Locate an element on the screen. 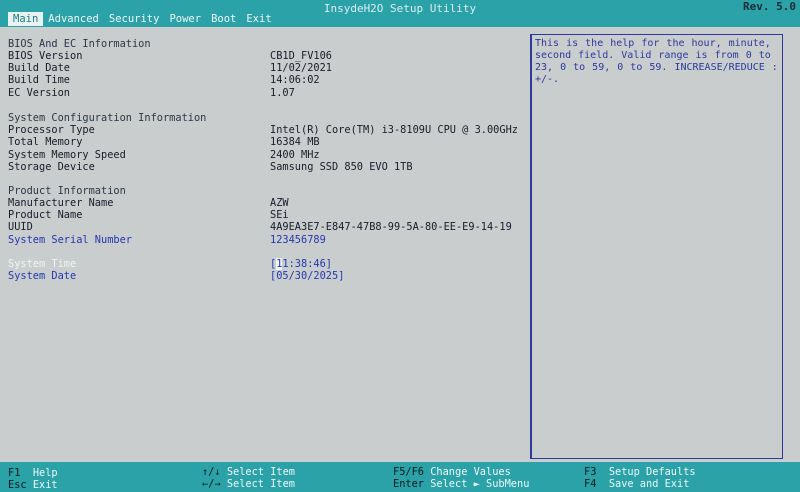  updown-desc: Select Item is located at coordinates (261, 472).